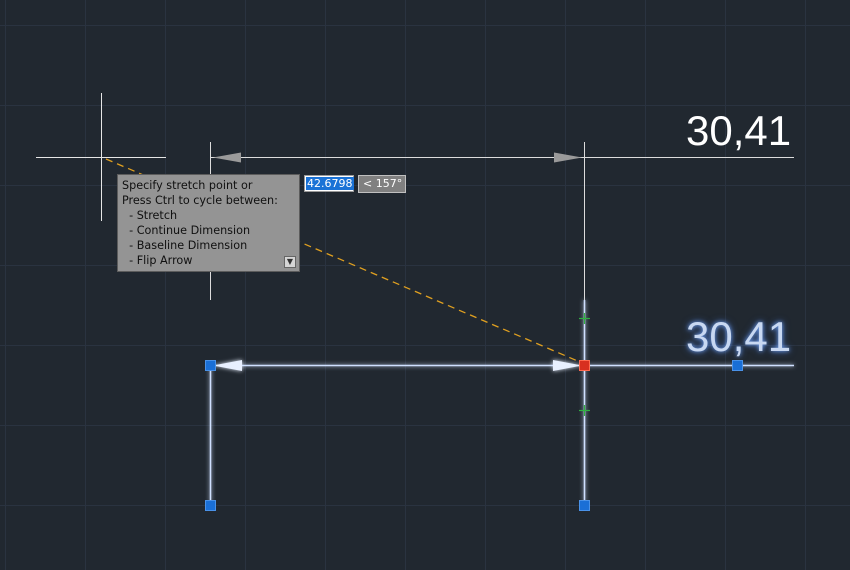 This screenshot has height=570, width=850. Describe the element at coordinates (568, 157) in the screenshot. I see `preview-arrow-right` at that location.